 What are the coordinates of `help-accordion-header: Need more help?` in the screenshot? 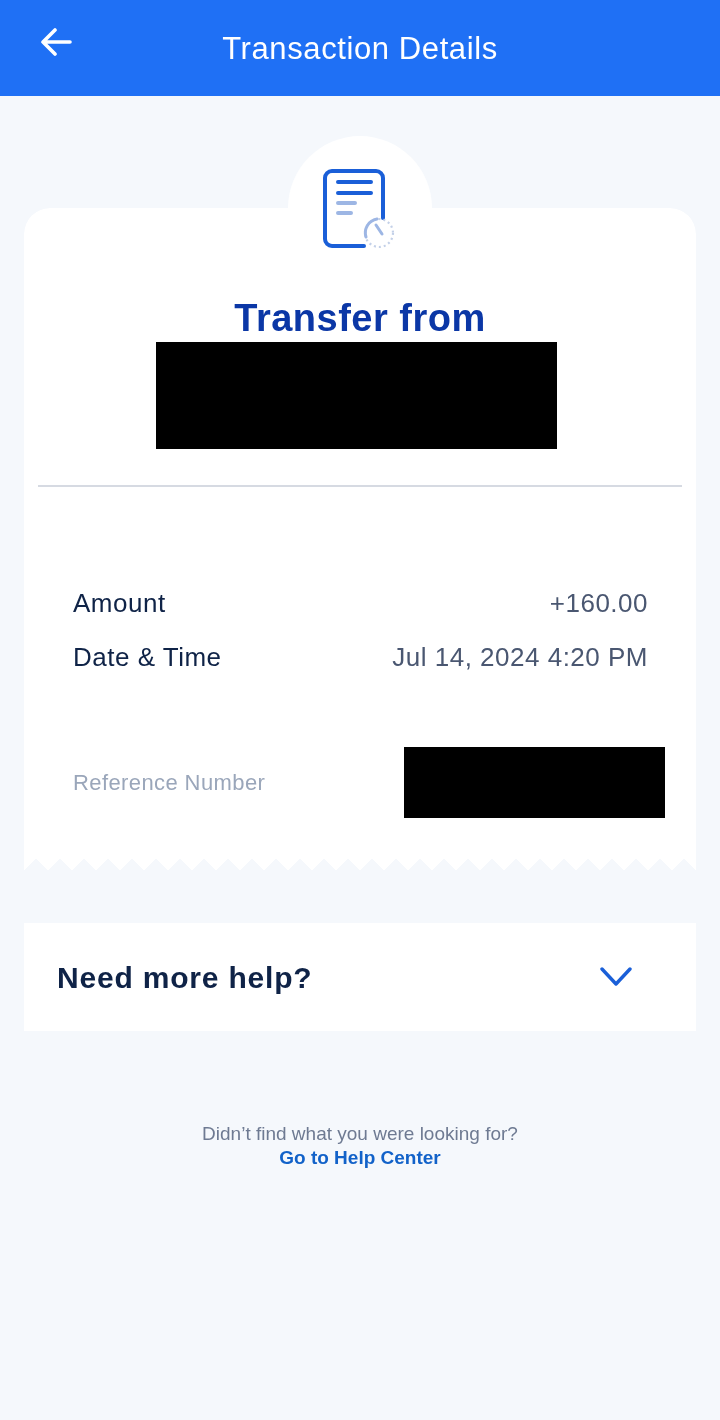 It's located at (360, 977).